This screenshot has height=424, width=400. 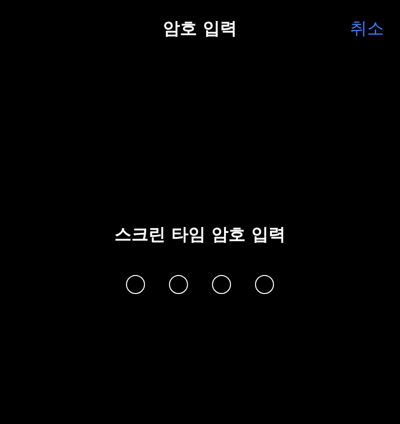 What do you see at coordinates (200, 235) in the screenshot?
I see `passcode-prompt: 스크린 타임 암호 입력` at bounding box center [200, 235].